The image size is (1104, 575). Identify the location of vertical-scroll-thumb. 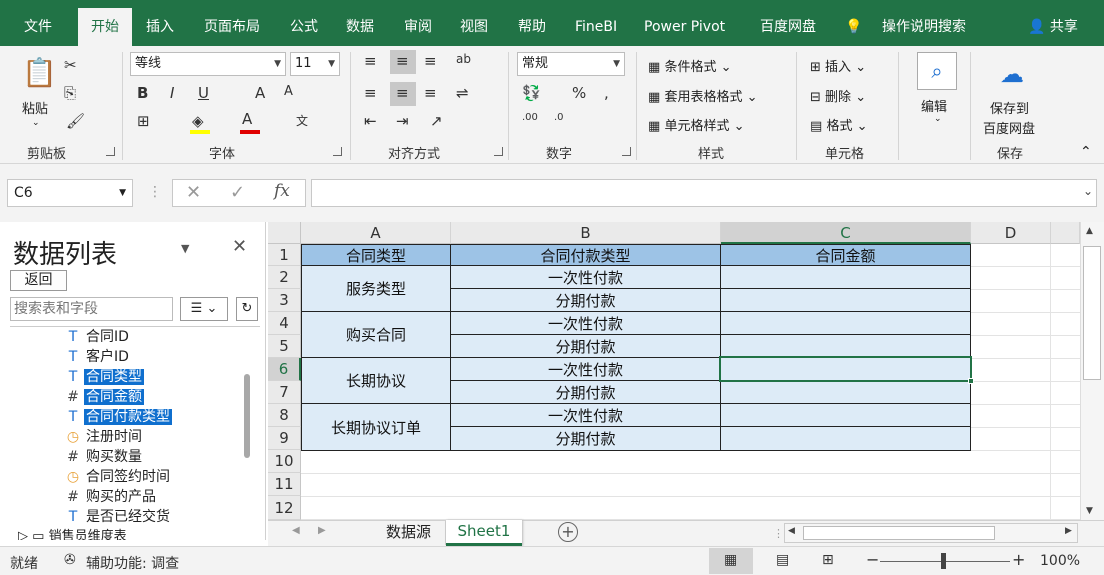
(1092, 313).